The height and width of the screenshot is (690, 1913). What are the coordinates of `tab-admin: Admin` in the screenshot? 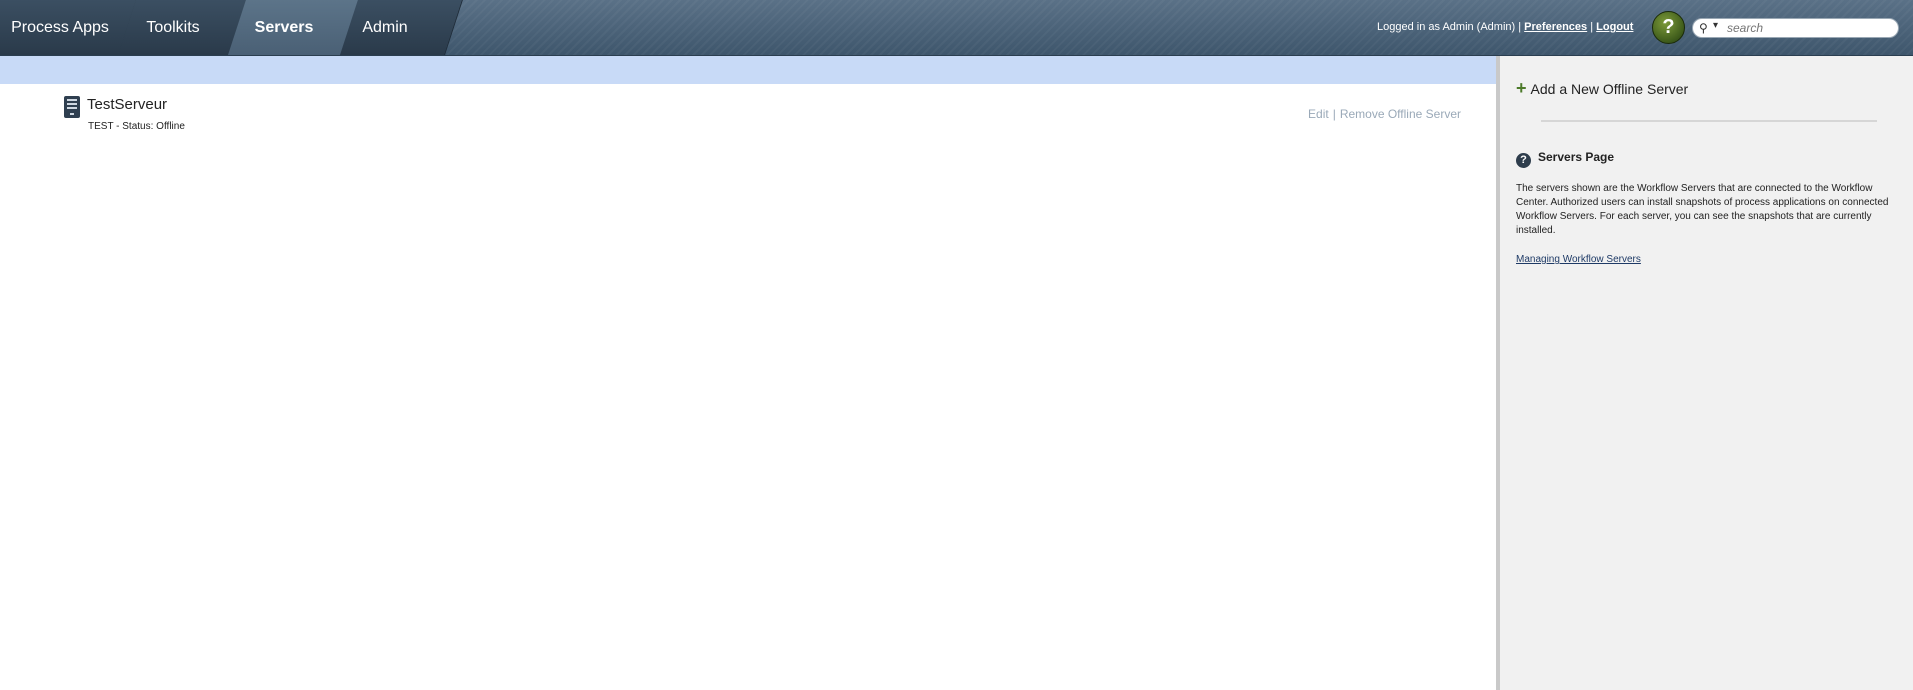 It's located at (401, 27).